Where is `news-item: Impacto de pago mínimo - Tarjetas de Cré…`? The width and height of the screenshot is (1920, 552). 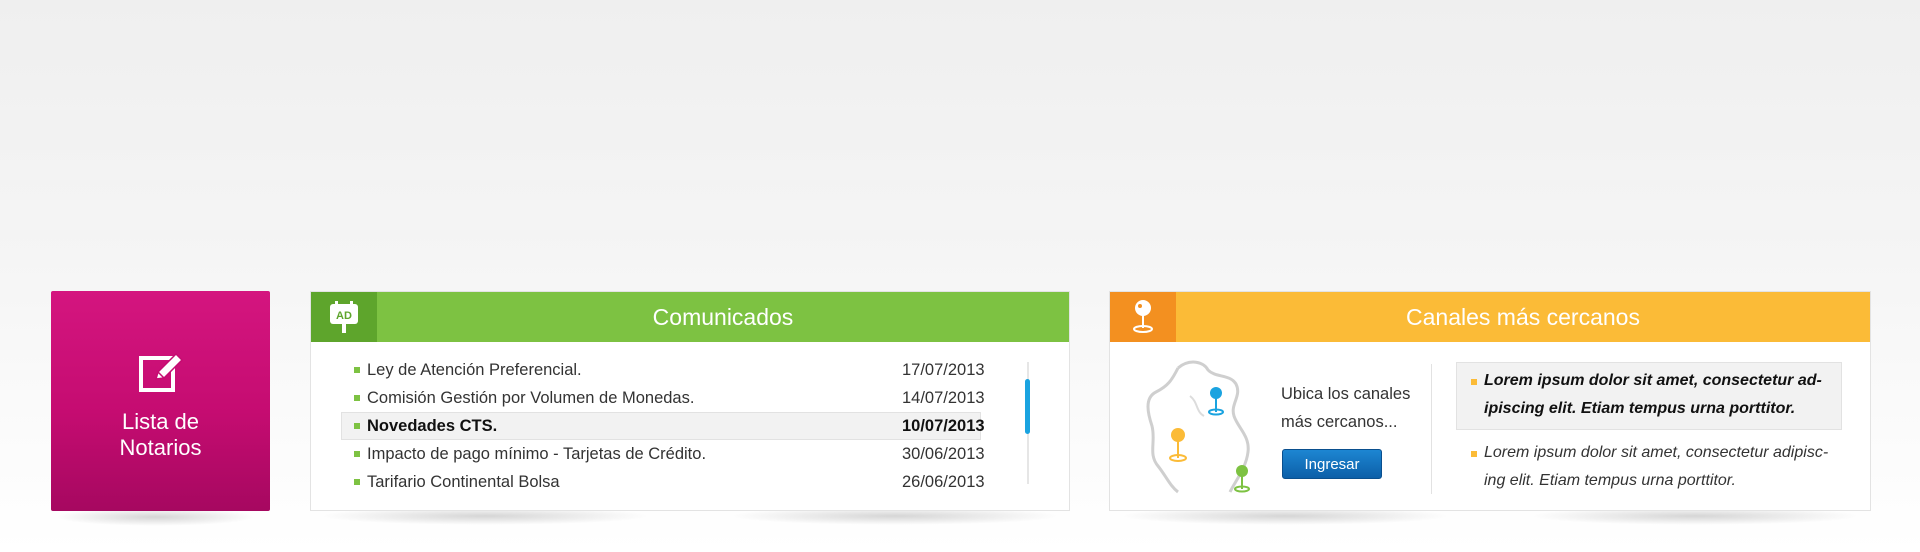
news-item: Impacto de pago mínimo - Tarjetas de Cré… is located at coordinates (663, 454).